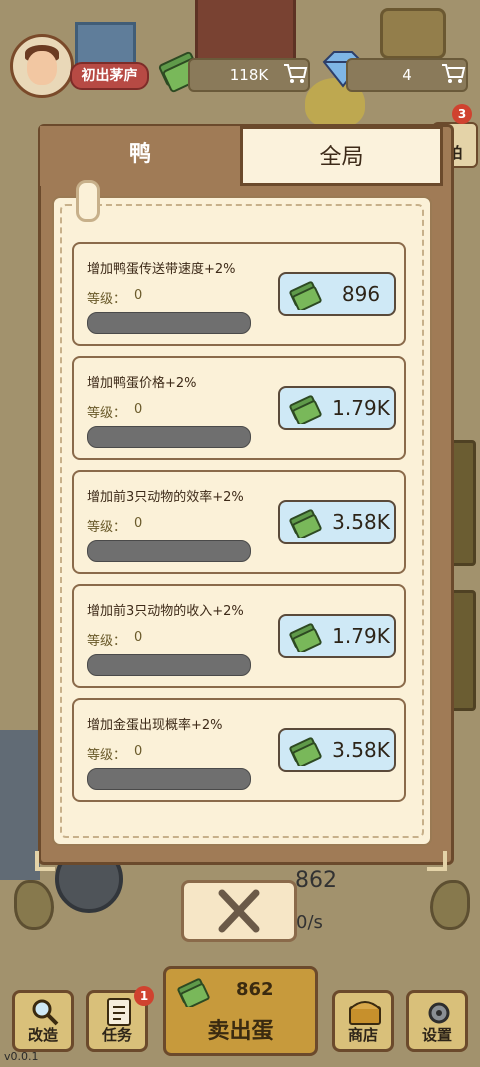  I want to click on sell-eggs-button: 862 卖出蛋, so click(240, 1011).